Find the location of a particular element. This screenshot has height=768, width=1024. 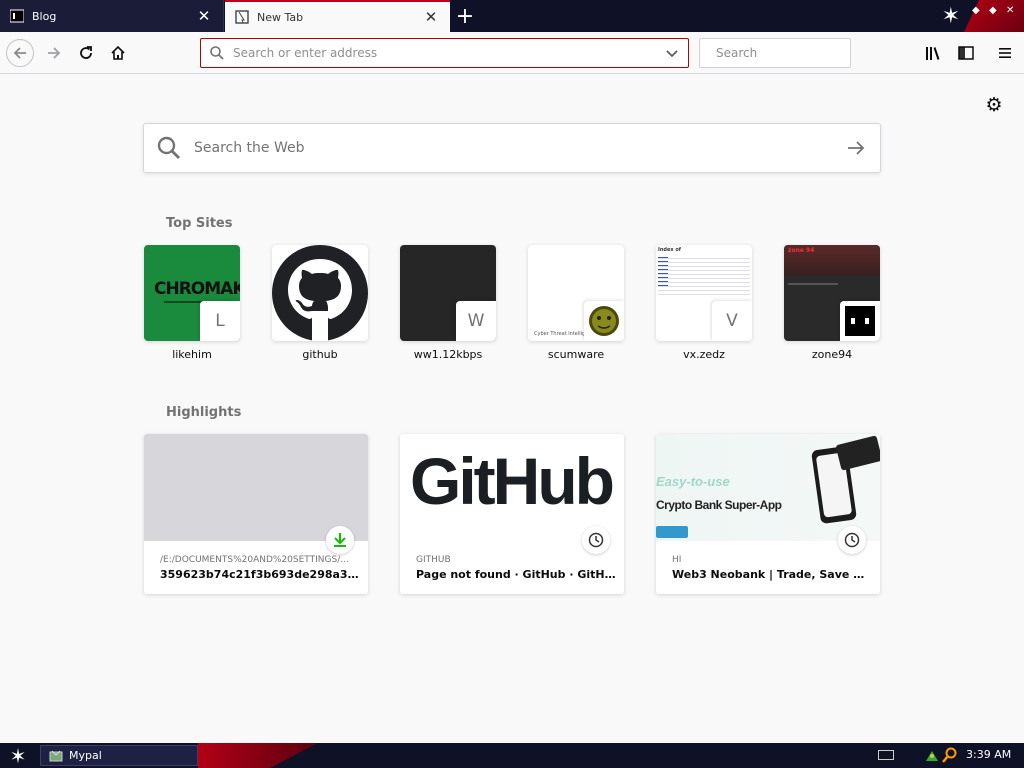

url-dropdown-button is located at coordinates (672, 53).